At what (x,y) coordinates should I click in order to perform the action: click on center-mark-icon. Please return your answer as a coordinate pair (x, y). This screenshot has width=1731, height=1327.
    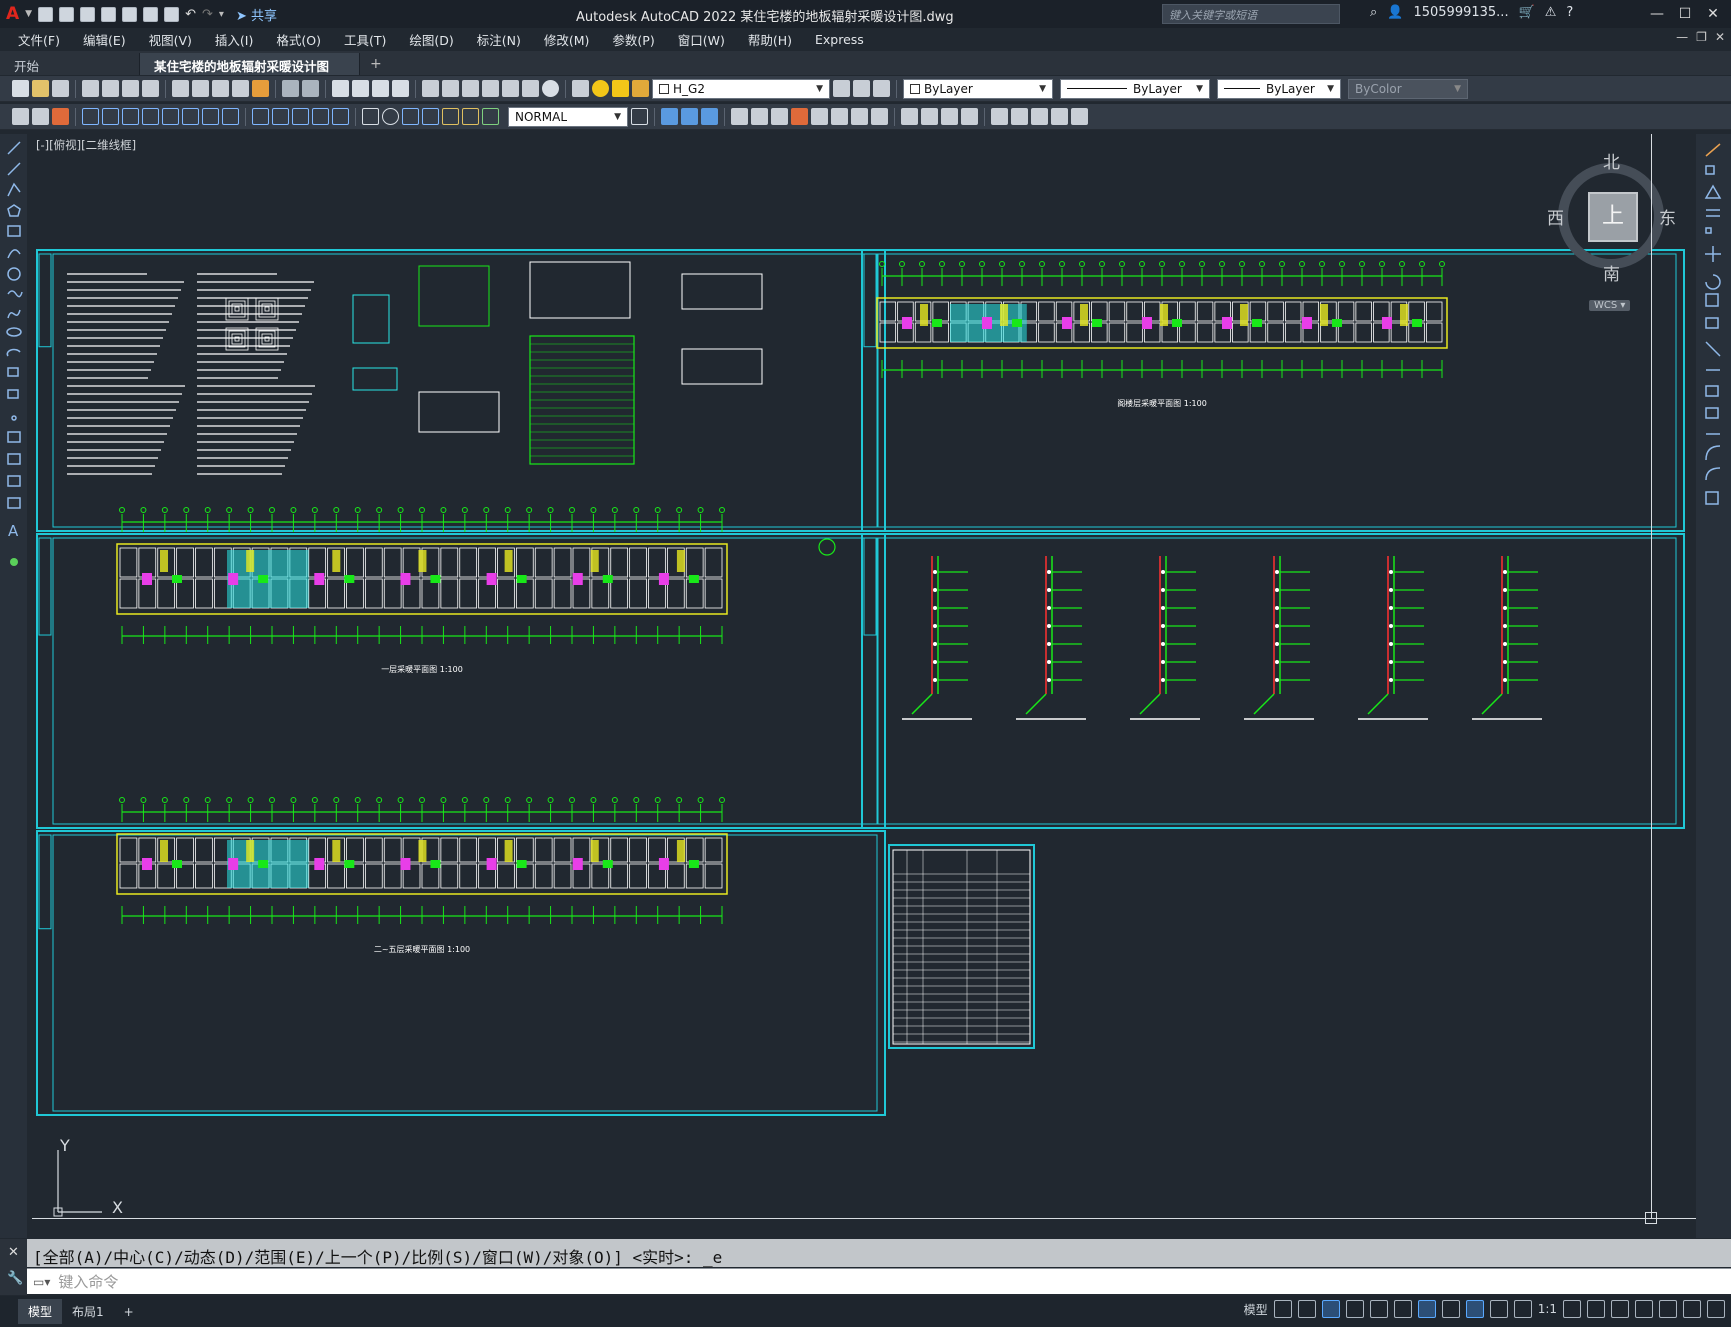
    Looking at the image, I should click on (390, 116).